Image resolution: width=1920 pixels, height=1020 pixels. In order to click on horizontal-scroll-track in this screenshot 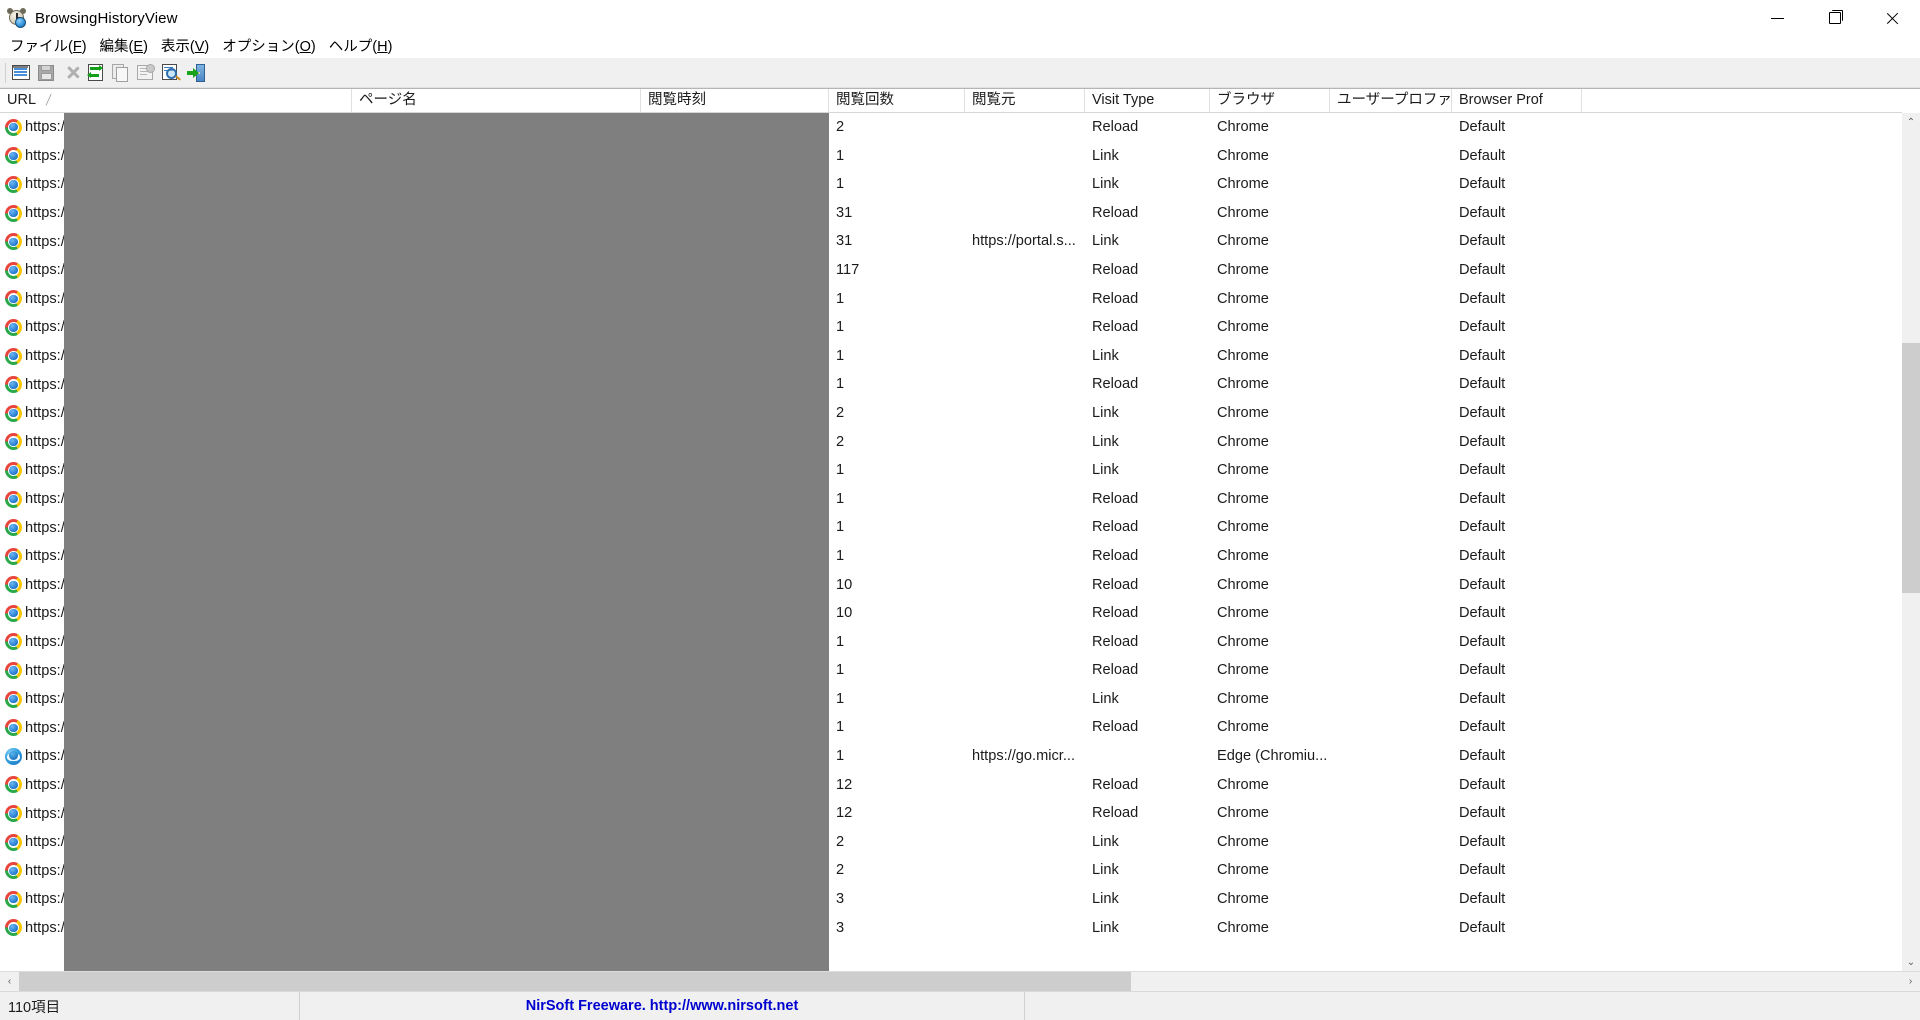, I will do `click(960, 981)`.